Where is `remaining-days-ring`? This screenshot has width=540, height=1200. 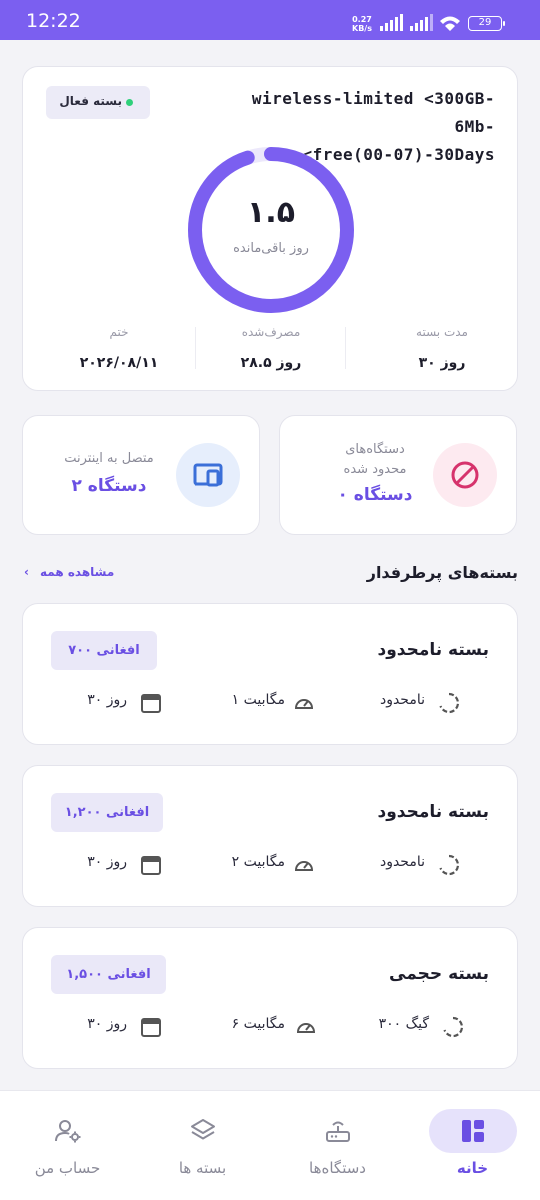
remaining-days-ring is located at coordinates (271, 230).